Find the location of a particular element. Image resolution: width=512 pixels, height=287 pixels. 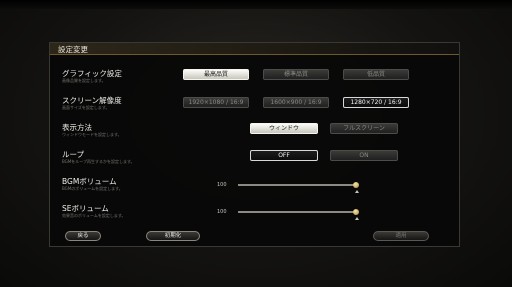

panel-header: 設定変更 is located at coordinates (254, 49).